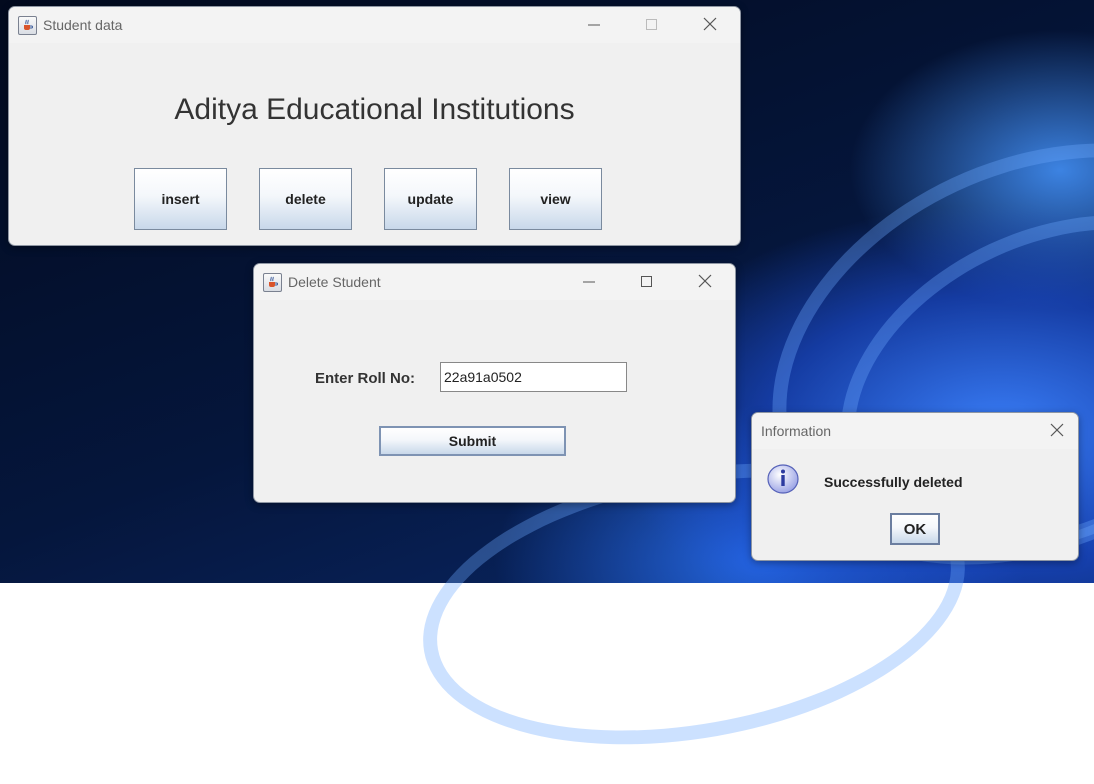  Describe the element at coordinates (374, 109) in the screenshot. I see `institution-heading: Aditya Educational Institutions` at that location.